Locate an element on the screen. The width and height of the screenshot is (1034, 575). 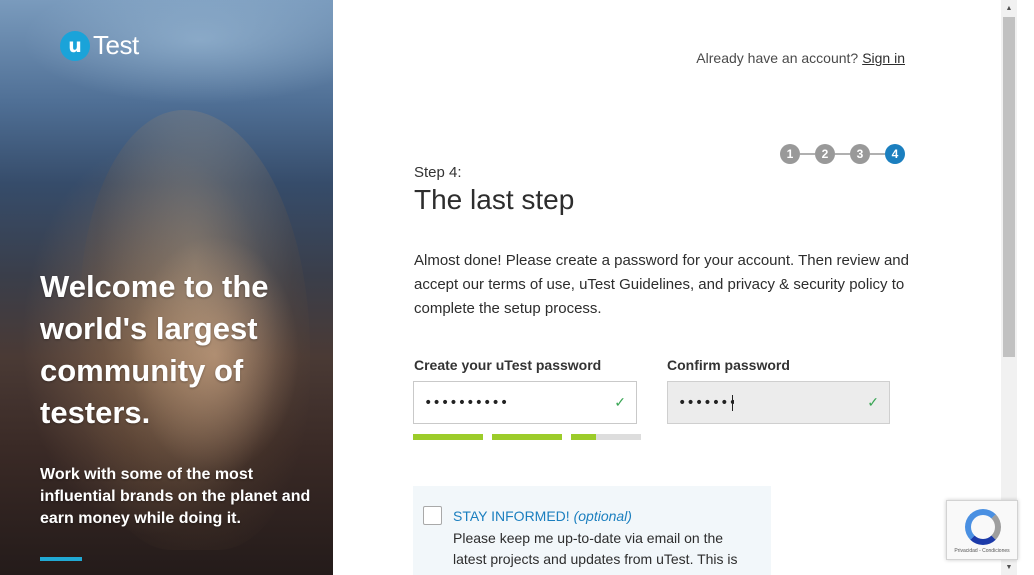
step-dot-3: 3 is located at coordinates (860, 154).